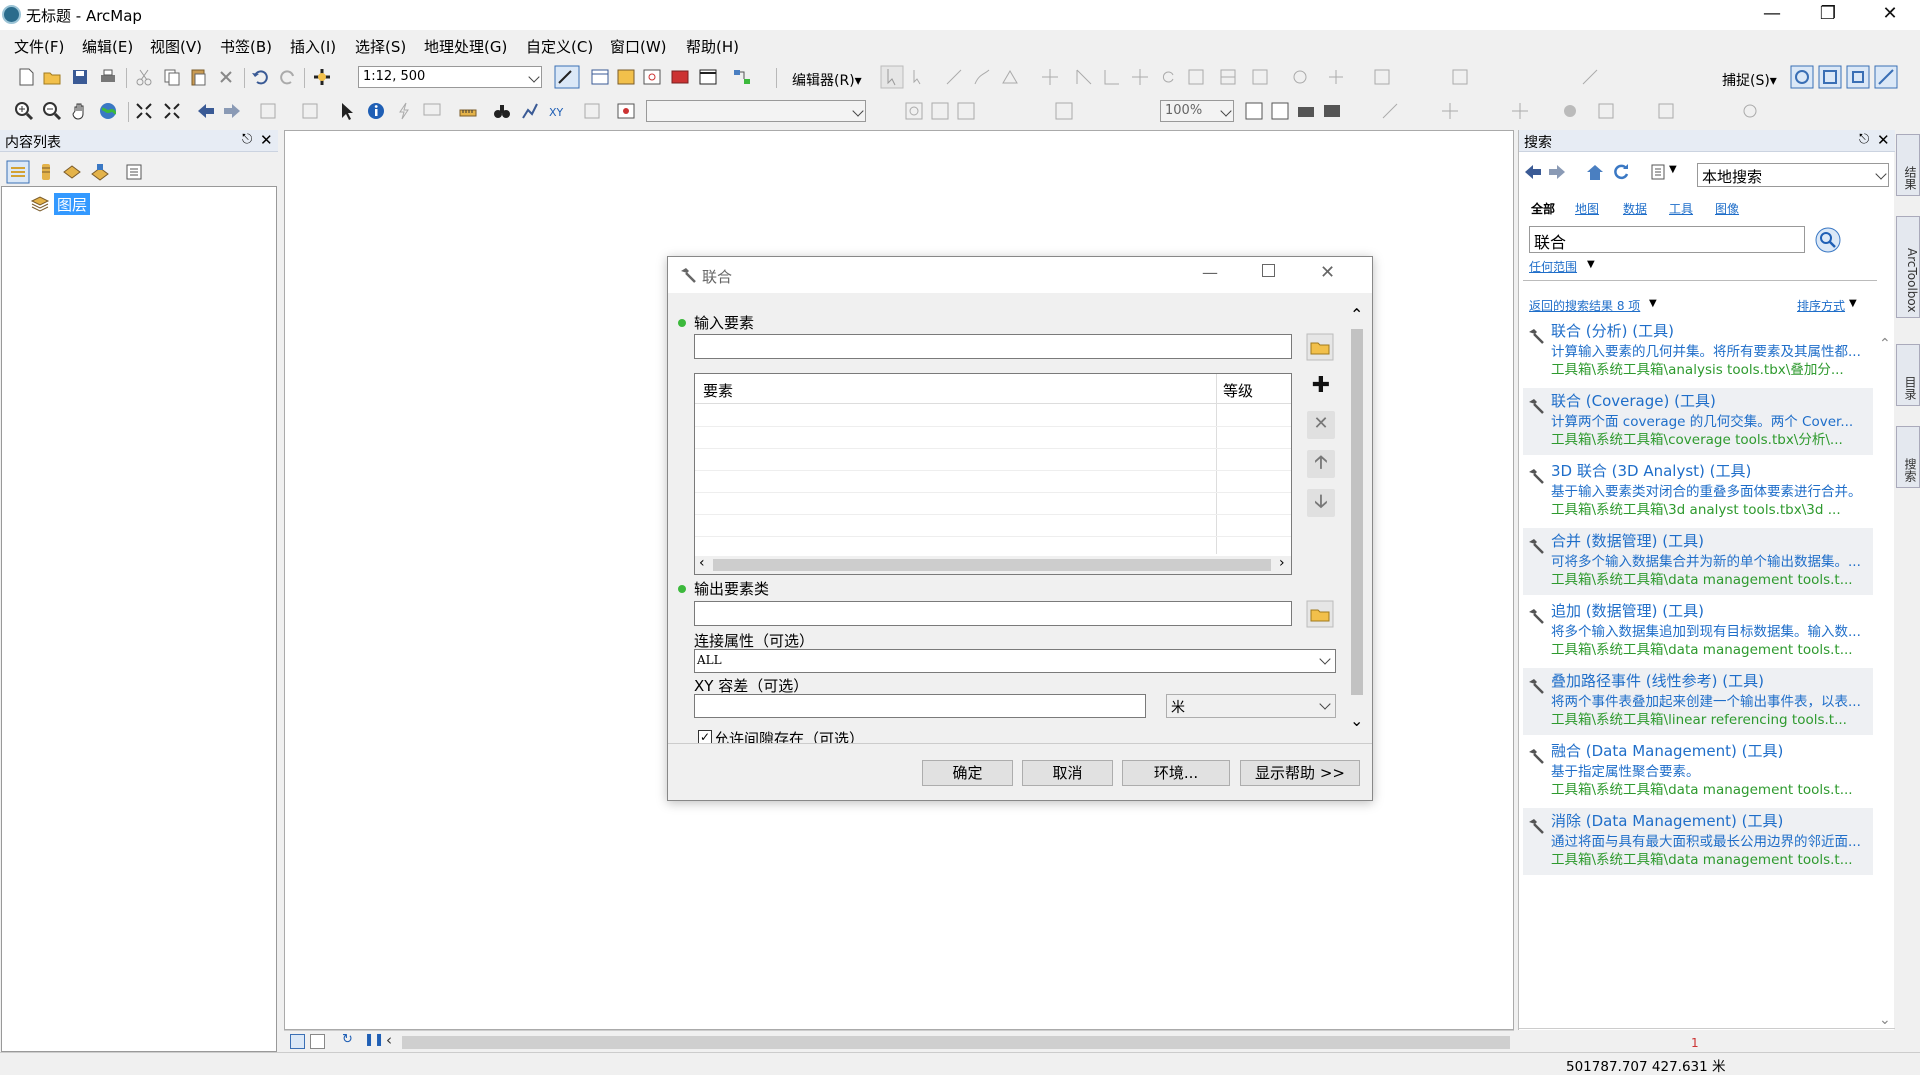 The width and height of the screenshot is (1920, 1075). What do you see at coordinates (1908, 375) in the screenshot?
I see `tab-catalog: 目录` at bounding box center [1908, 375].